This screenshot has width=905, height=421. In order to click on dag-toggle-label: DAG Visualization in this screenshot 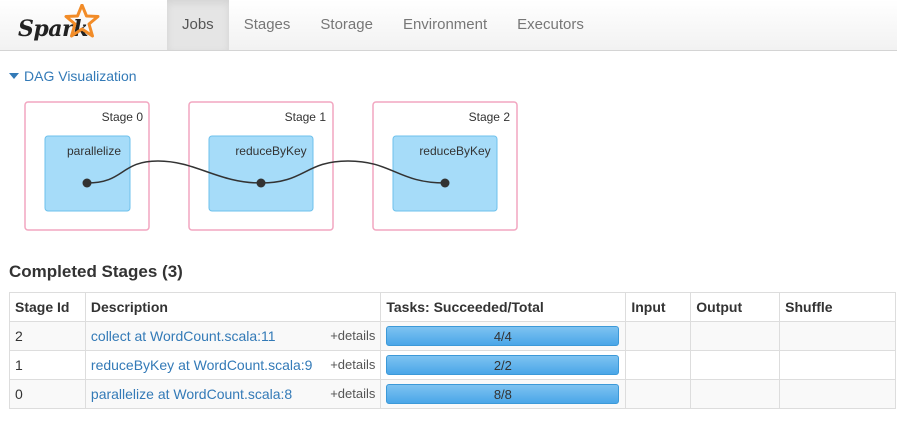, I will do `click(80, 76)`.